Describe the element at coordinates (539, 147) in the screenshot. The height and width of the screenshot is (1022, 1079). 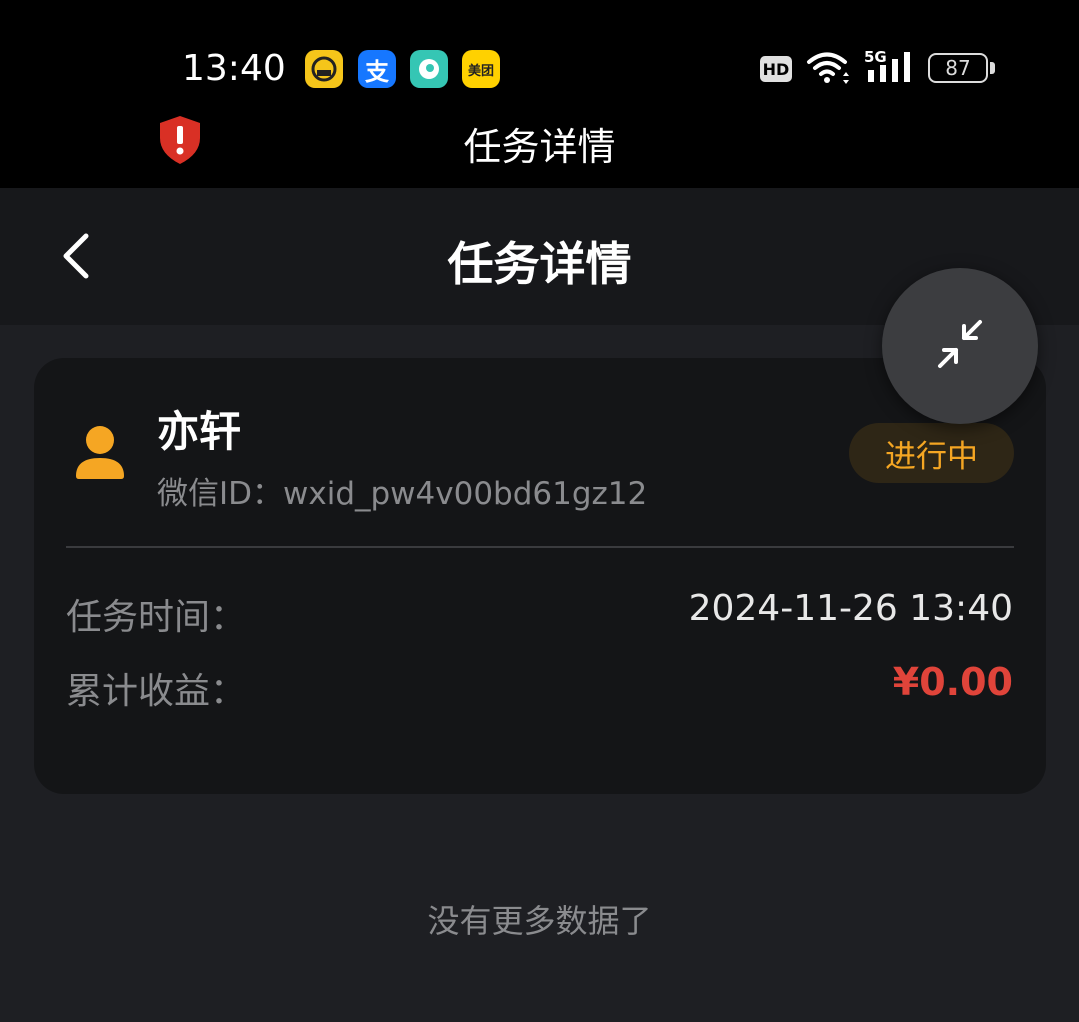
I see `system-page-title: 任务详情` at that location.